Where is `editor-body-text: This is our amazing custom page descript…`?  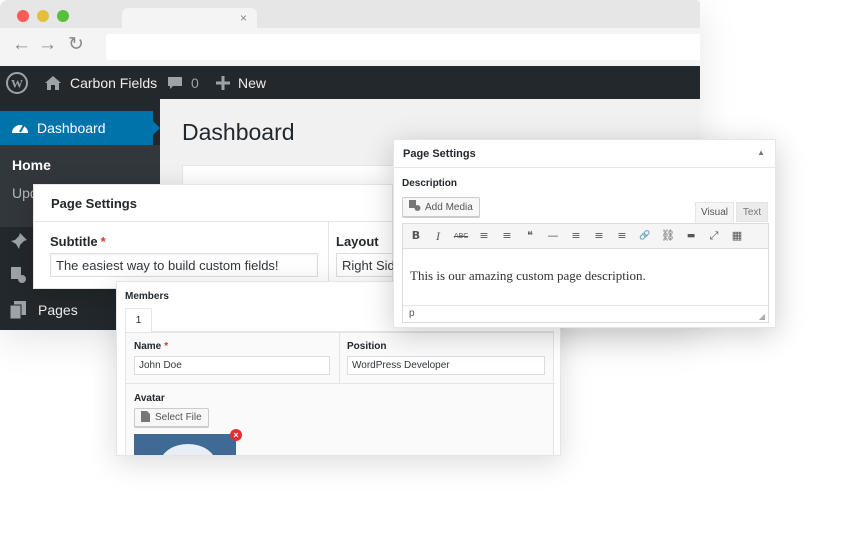 editor-body-text: This is our amazing custom page descript… is located at coordinates (528, 276).